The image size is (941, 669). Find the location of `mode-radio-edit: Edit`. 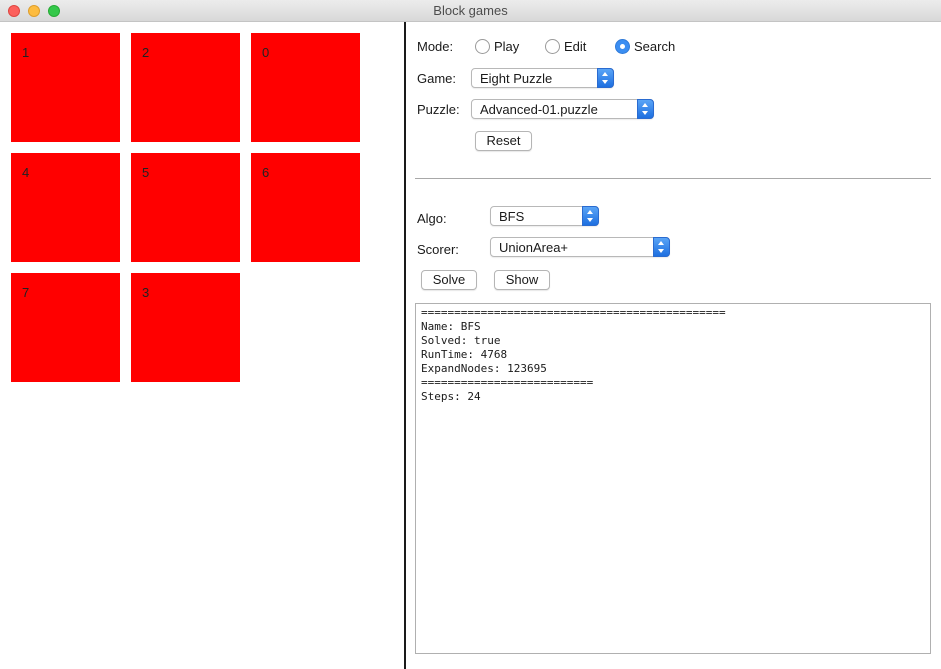

mode-radio-edit: Edit is located at coordinates (565, 46).